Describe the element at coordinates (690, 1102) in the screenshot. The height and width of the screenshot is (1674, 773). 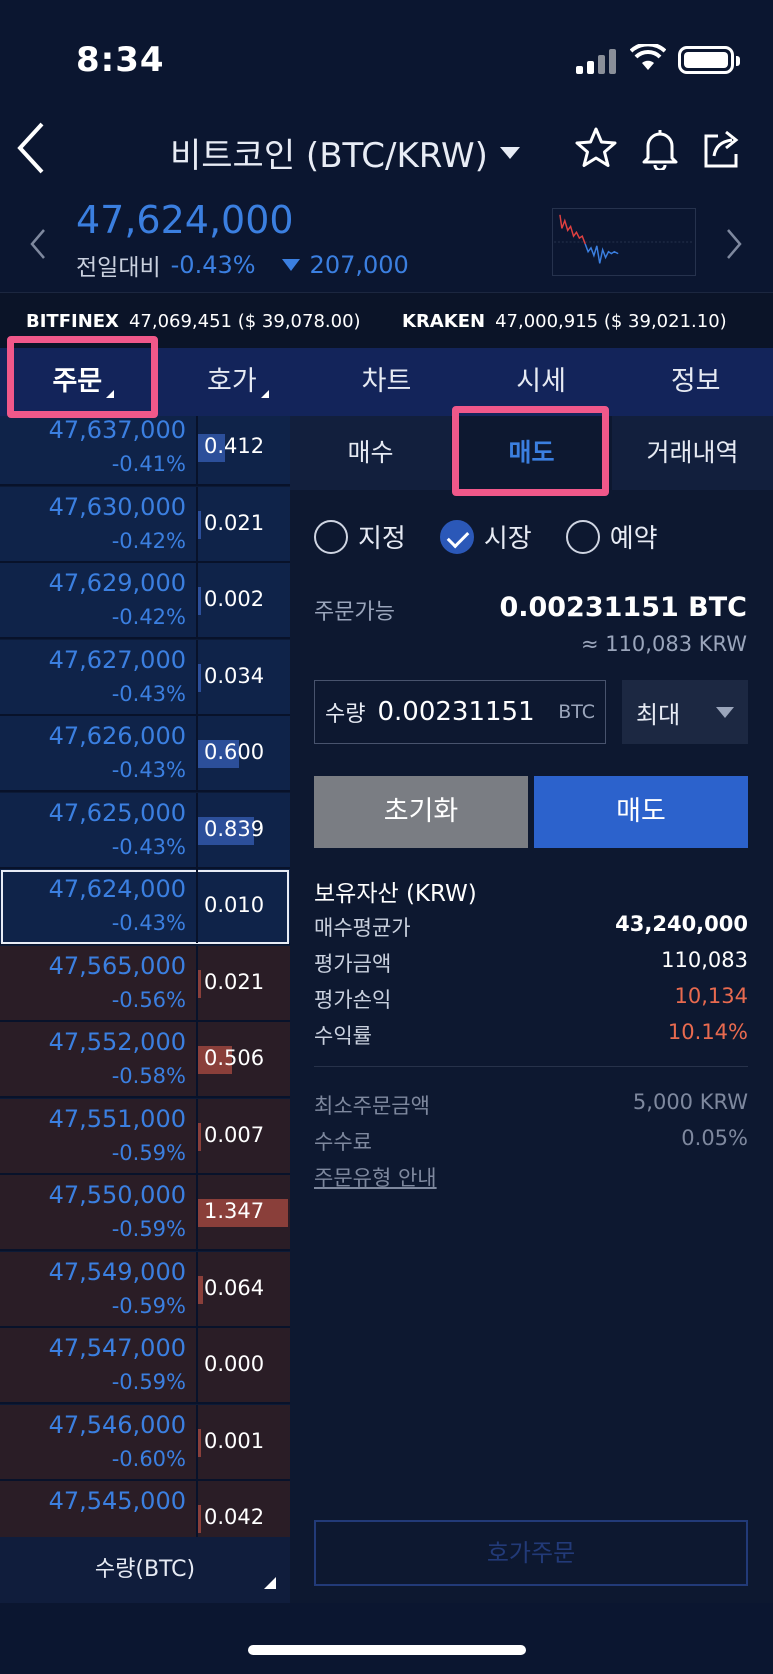
I see `min-order-value: 5,000 KRW` at that location.